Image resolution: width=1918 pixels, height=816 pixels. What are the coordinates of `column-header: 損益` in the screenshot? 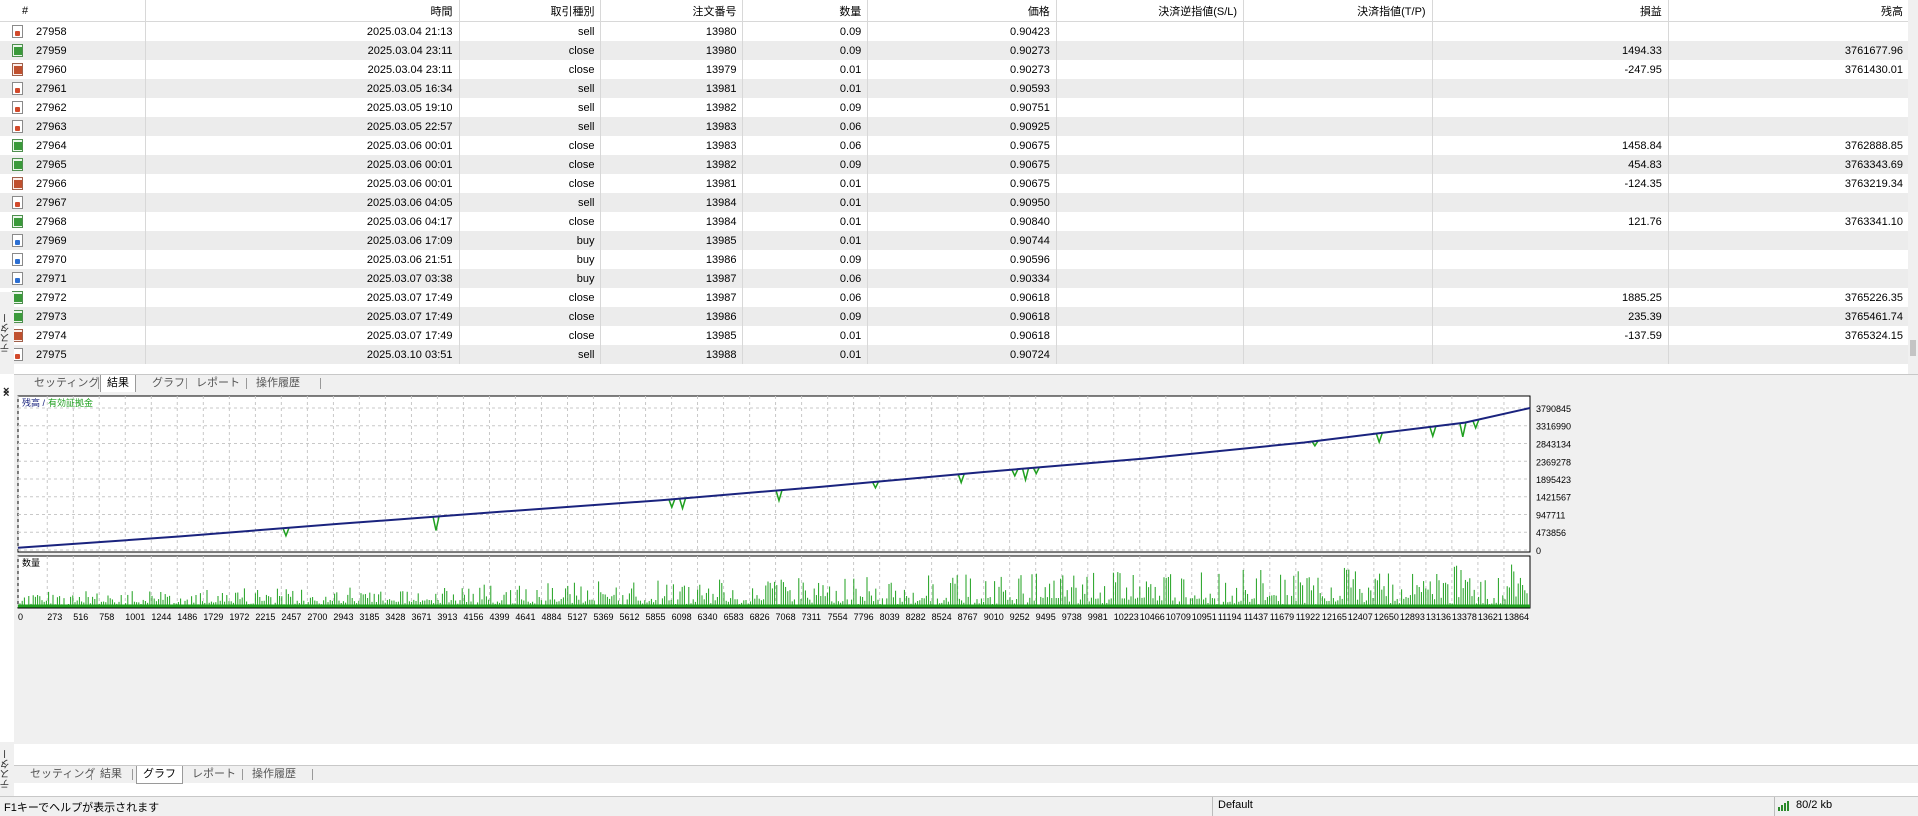 It's located at (1550, 11).